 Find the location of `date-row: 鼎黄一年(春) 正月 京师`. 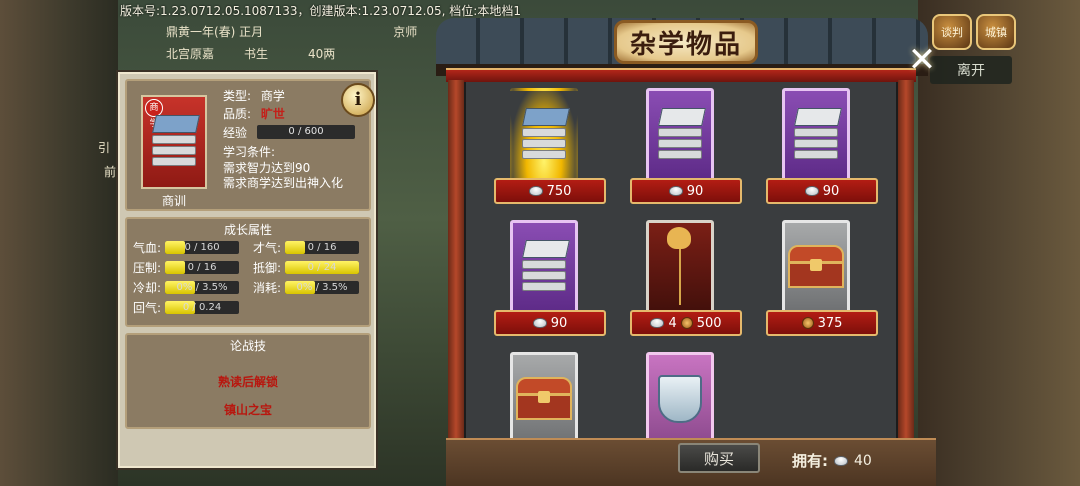

date-row: 鼎黄一年(春) 正月 京师 is located at coordinates (316, 31).